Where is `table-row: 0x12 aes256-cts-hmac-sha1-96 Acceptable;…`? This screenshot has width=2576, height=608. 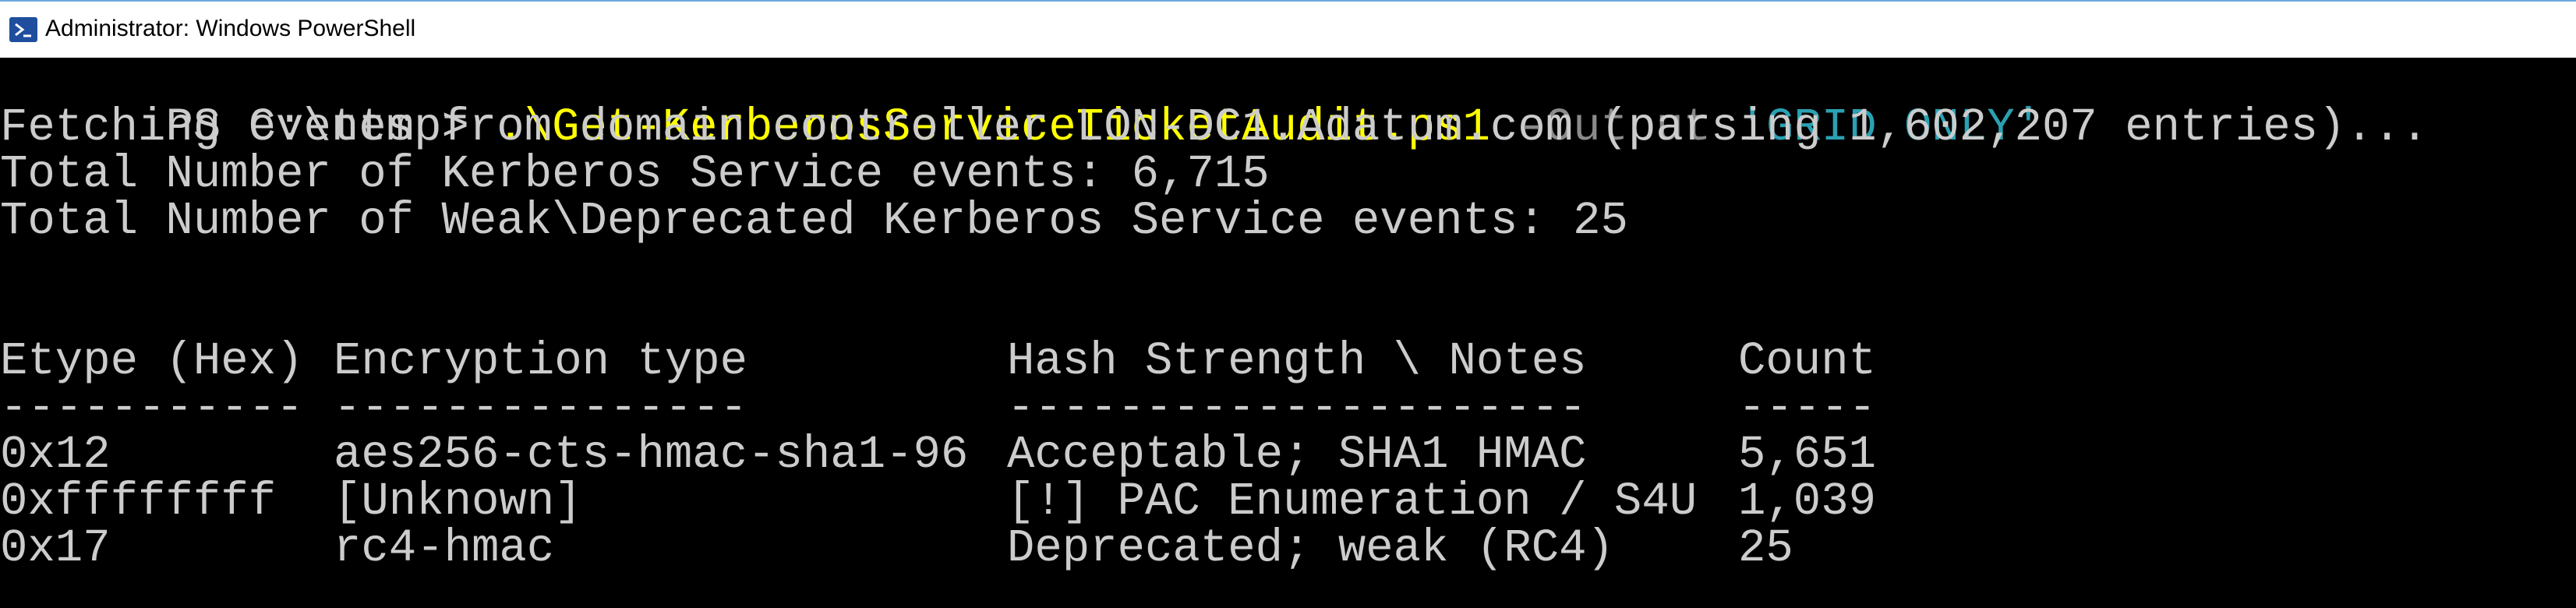
table-row: 0x12 aes256-cts-hmac-sha1-96 Acceptable;… is located at coordinates (938, 455).